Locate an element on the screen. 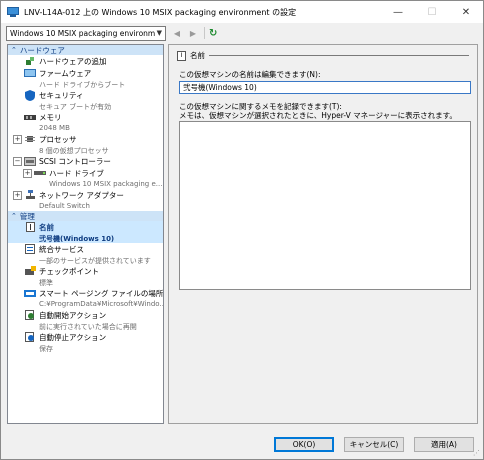 This screenshot has width=484, height=460. section-title: 名前 is located at coordinates (197, 55).